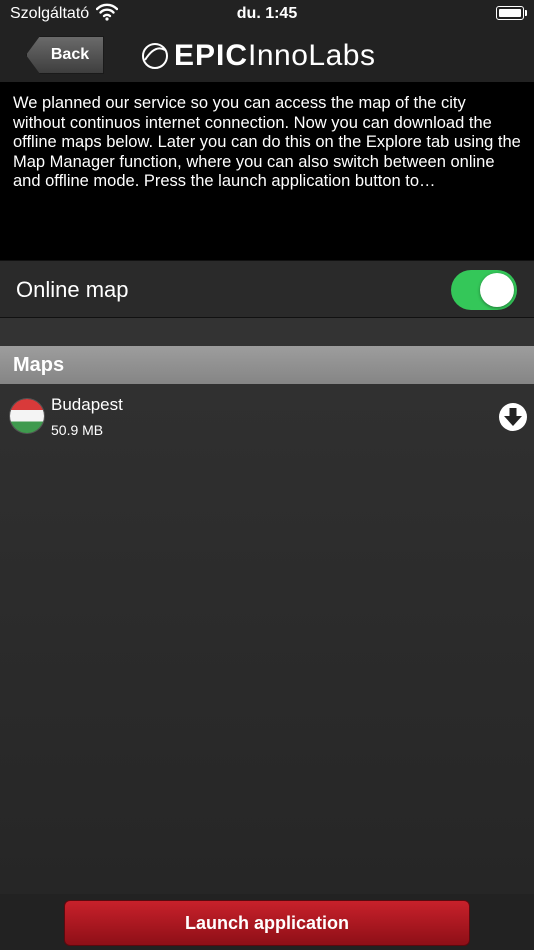 Image resolution: width=534 pixels, height=950 pixels. What do you see at coordinates (513, 417) in the screenshot?
I see `download-icon` at bounding box center [513, 417].